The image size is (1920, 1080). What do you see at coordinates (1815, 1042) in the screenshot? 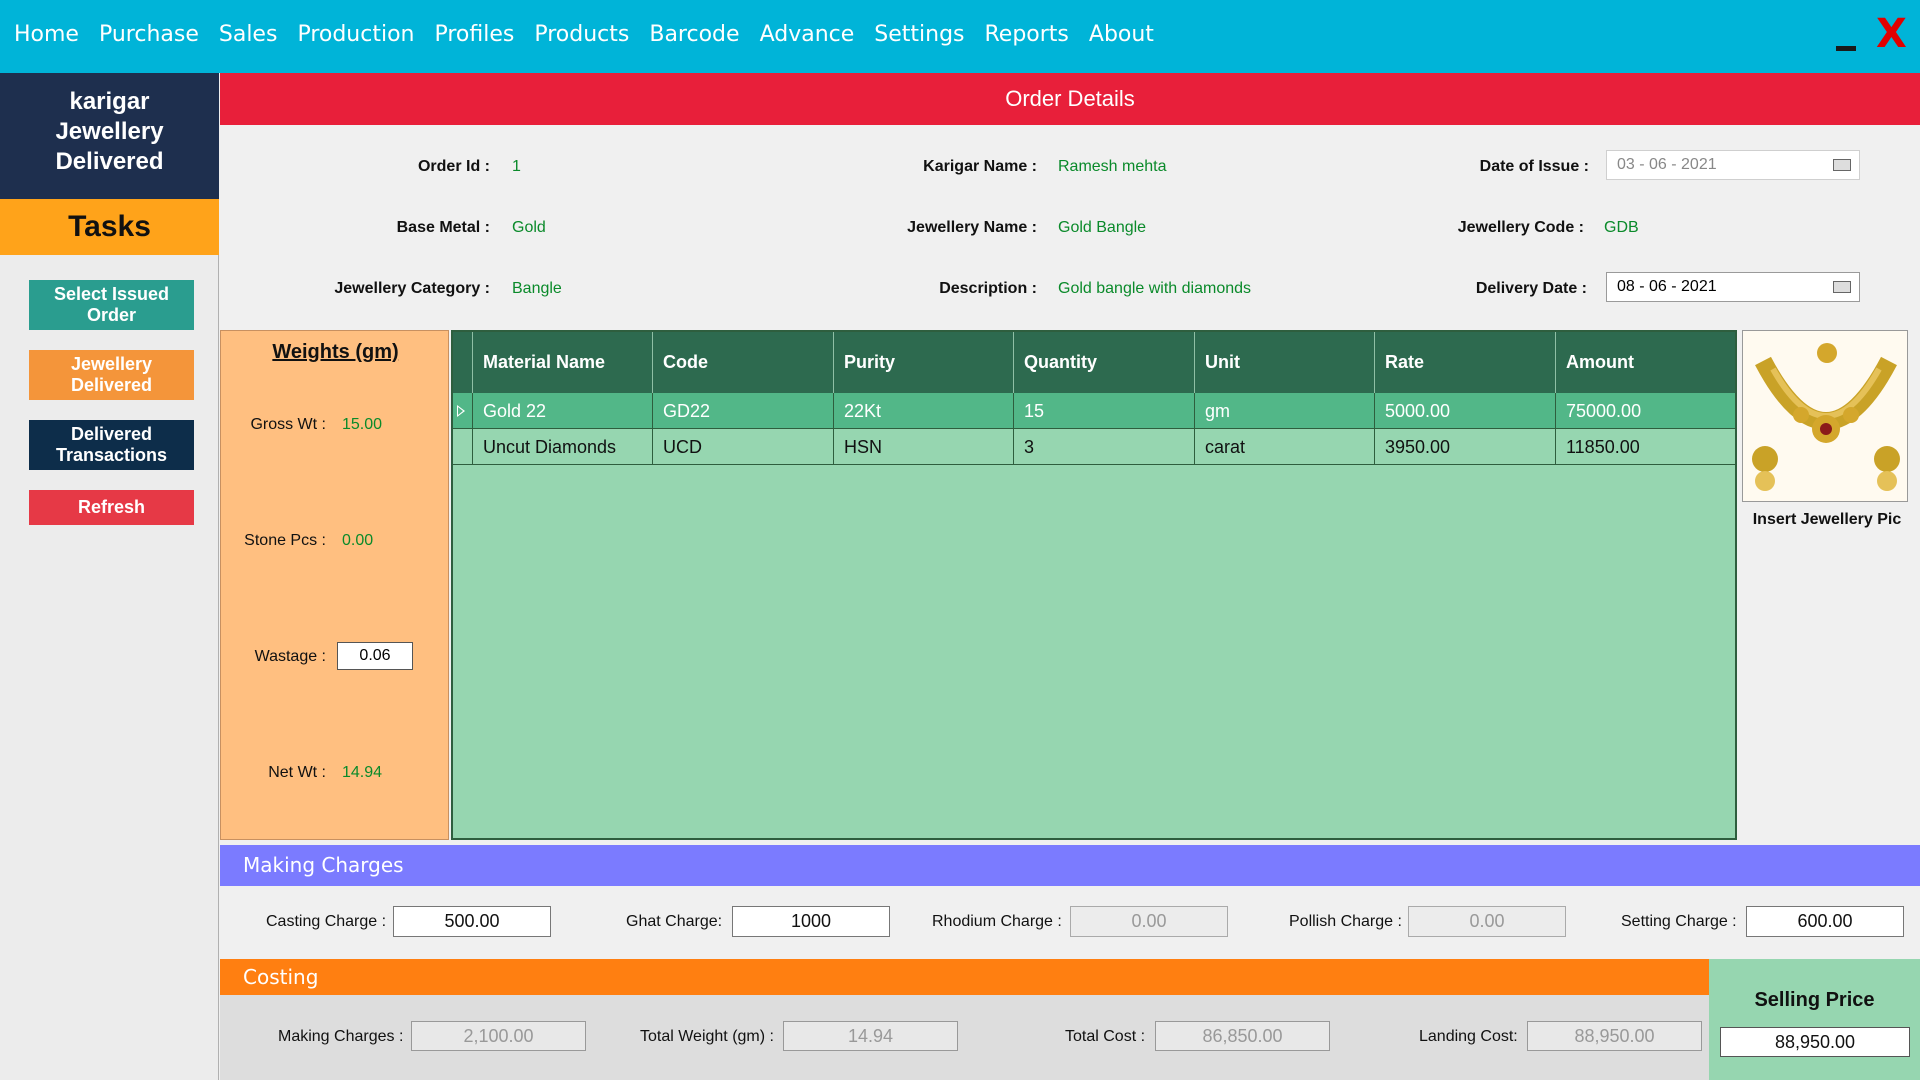
I see `selling-price-input: 88,950.00` at bounding box center [1815, 1042].